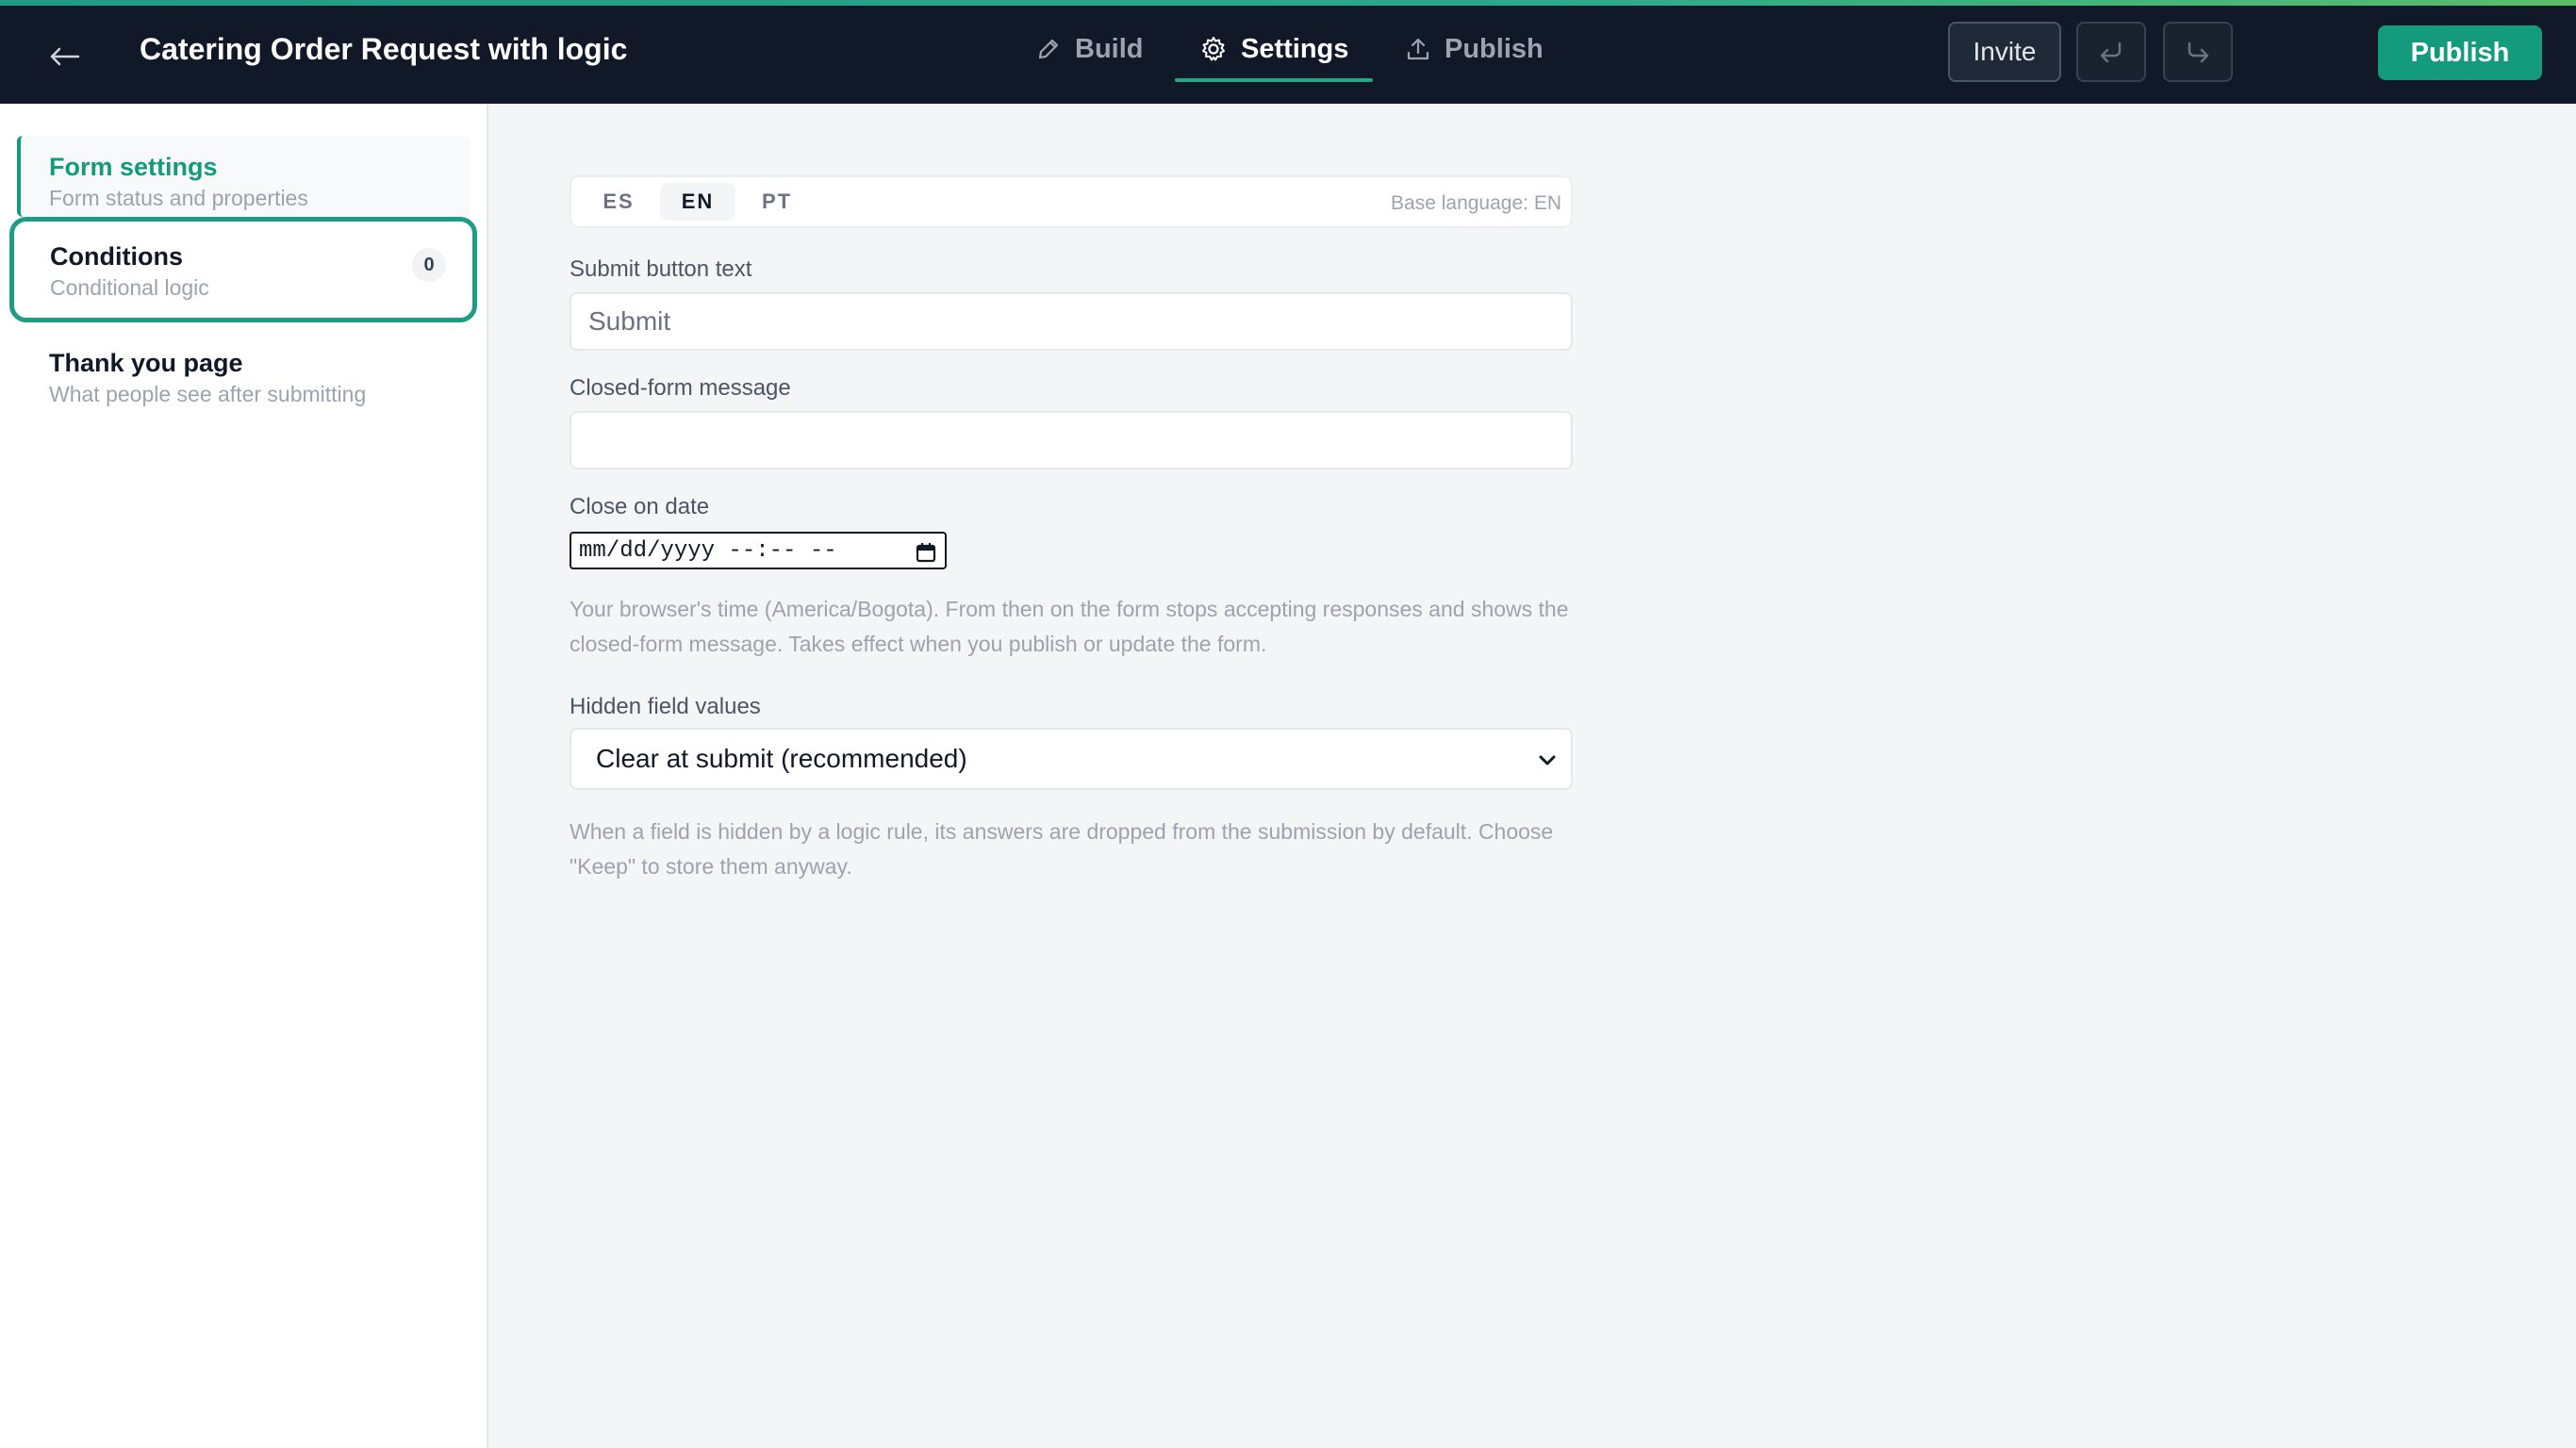 This screenshot has height=1448, width=2576. What do you see at coordinates (384, 49) in the screenshot?
I see `form-title: Catering Order Request with logic` at bounding box center [384, 49].